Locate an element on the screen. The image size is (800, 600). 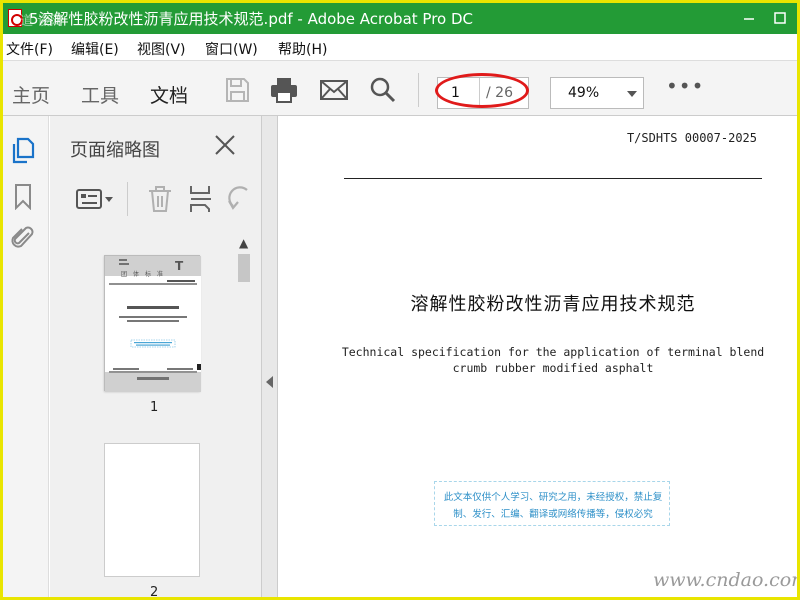
minimize-icon is located at coordinates (749, 19).